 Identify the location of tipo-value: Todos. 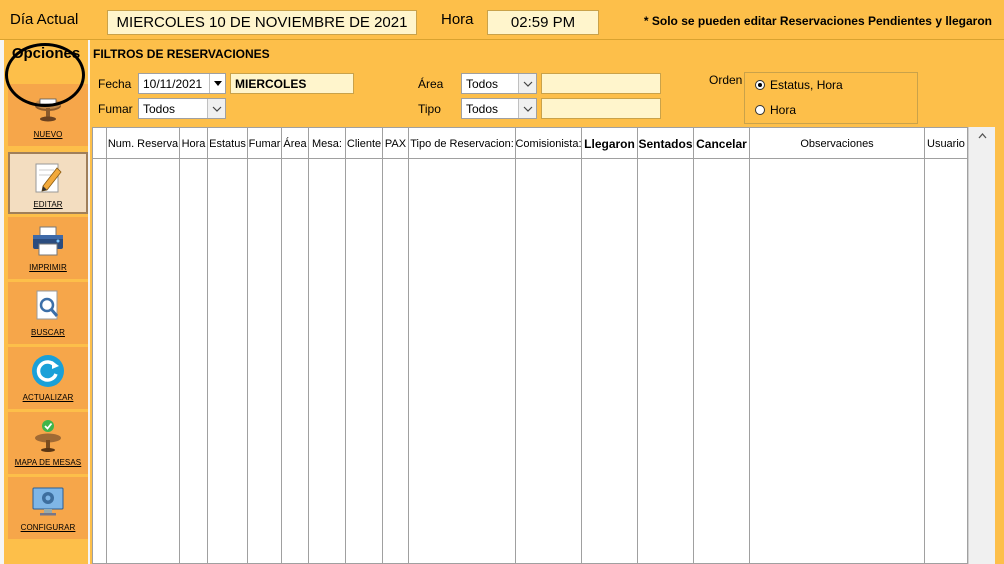
(482, 108).